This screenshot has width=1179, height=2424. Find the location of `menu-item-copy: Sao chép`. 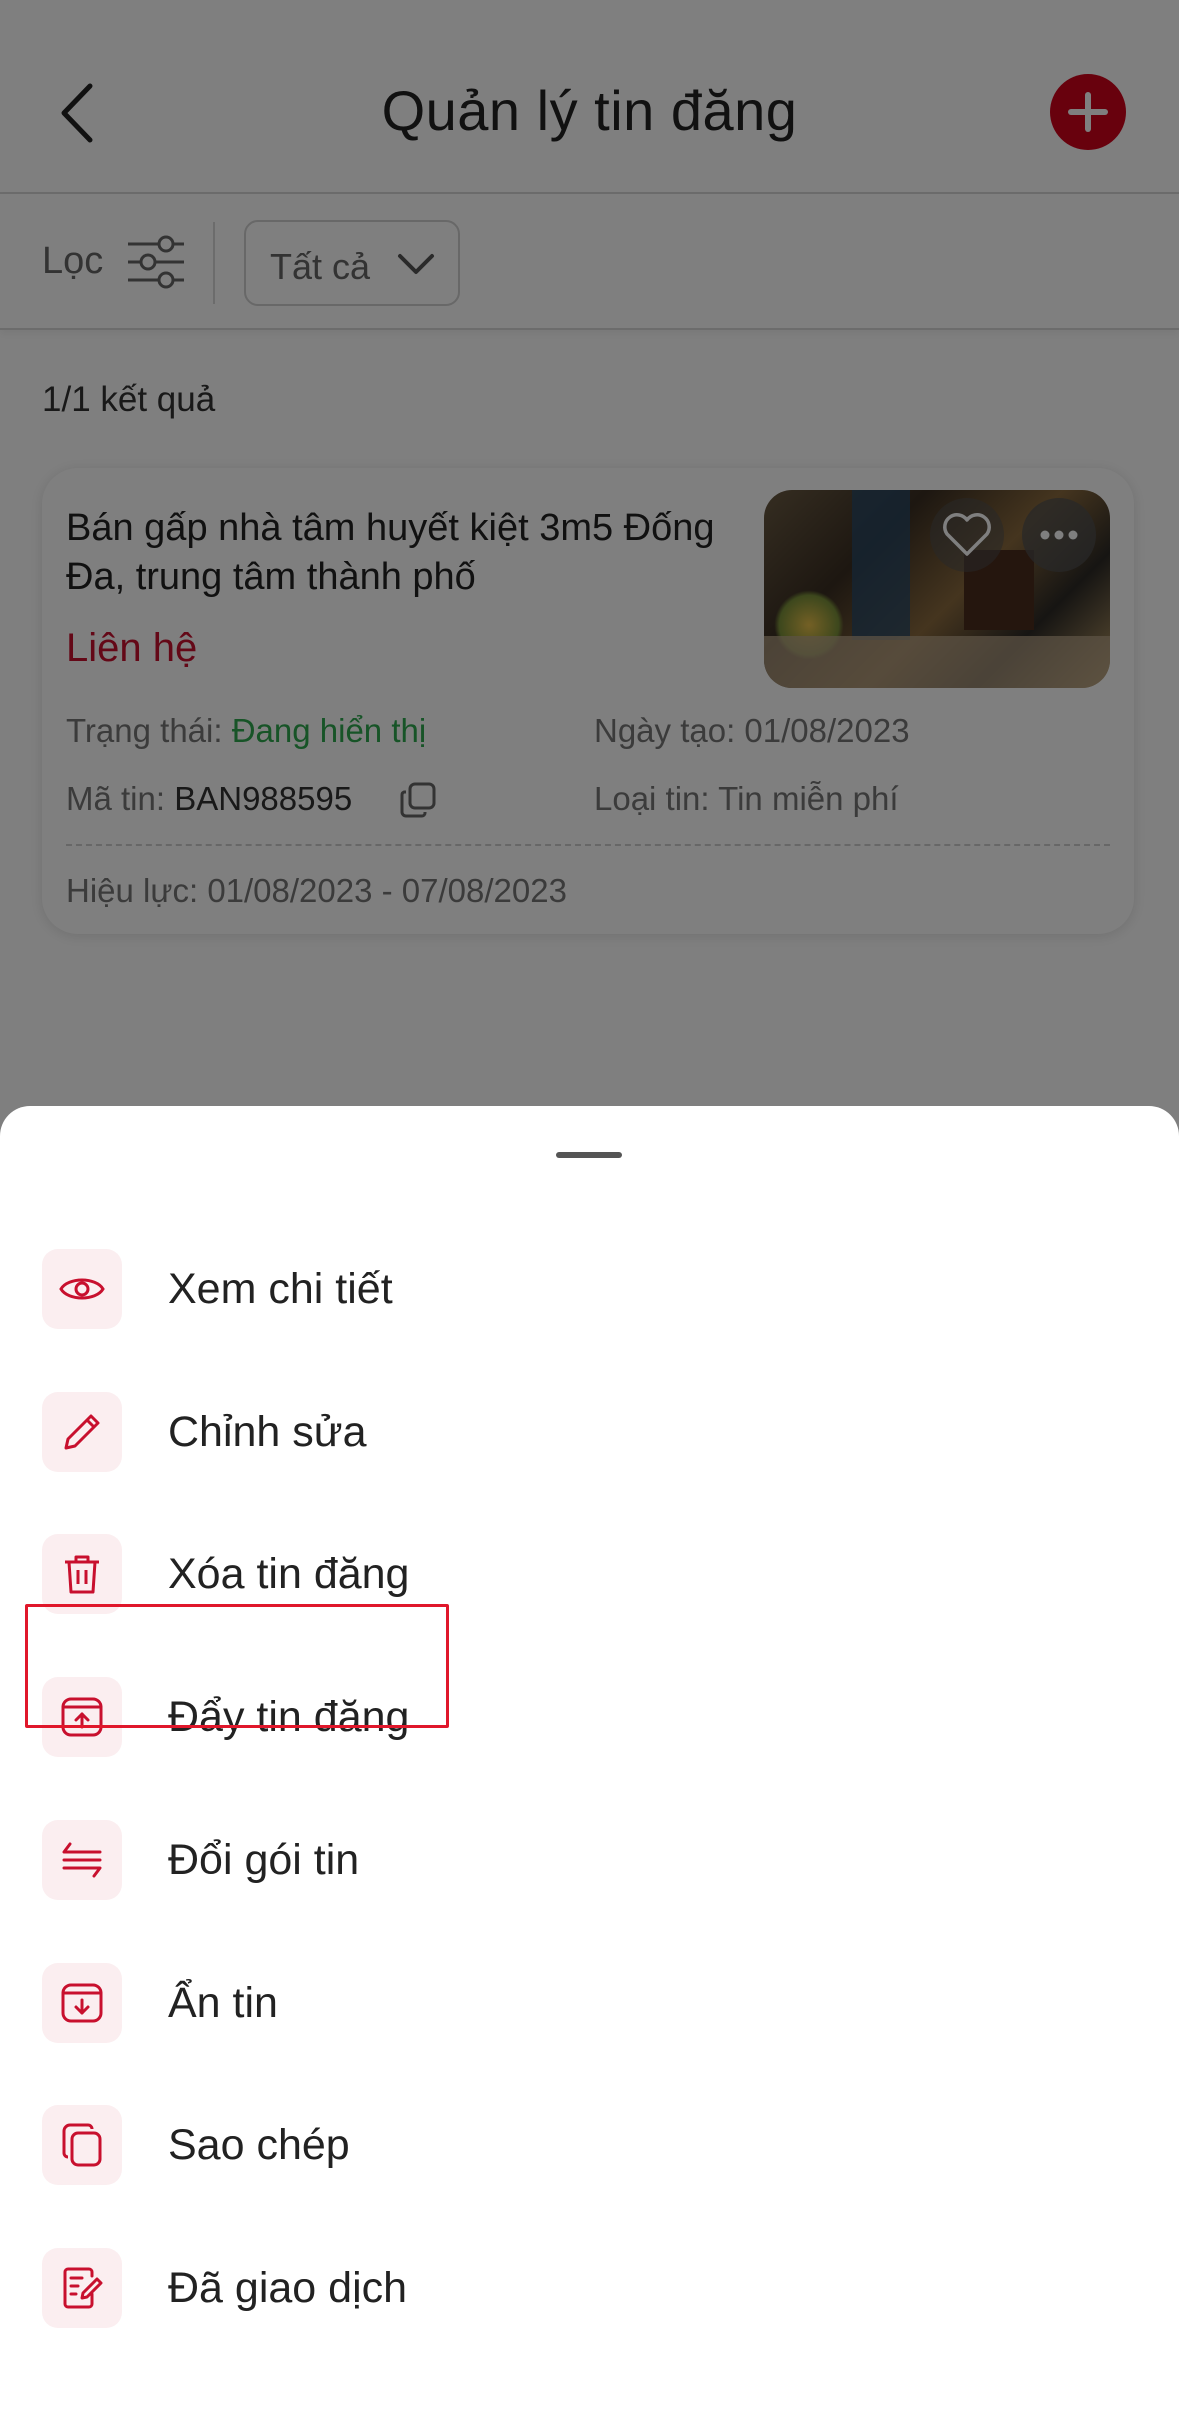

menu-item-copy: Sao chép is located at coordinates (589, 2145).